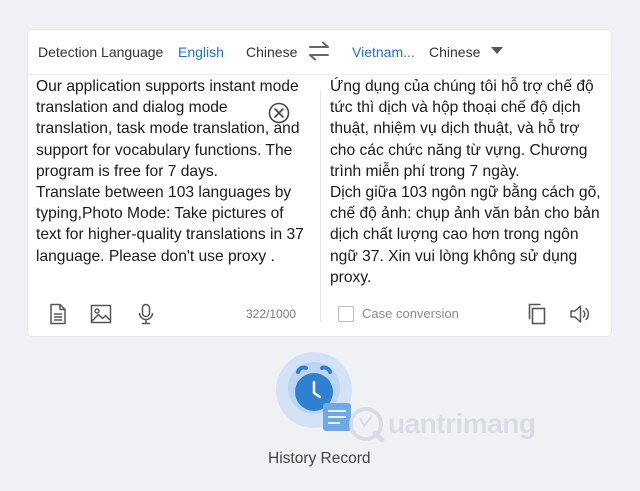  I want to click on image-icon, so click(101, 314).